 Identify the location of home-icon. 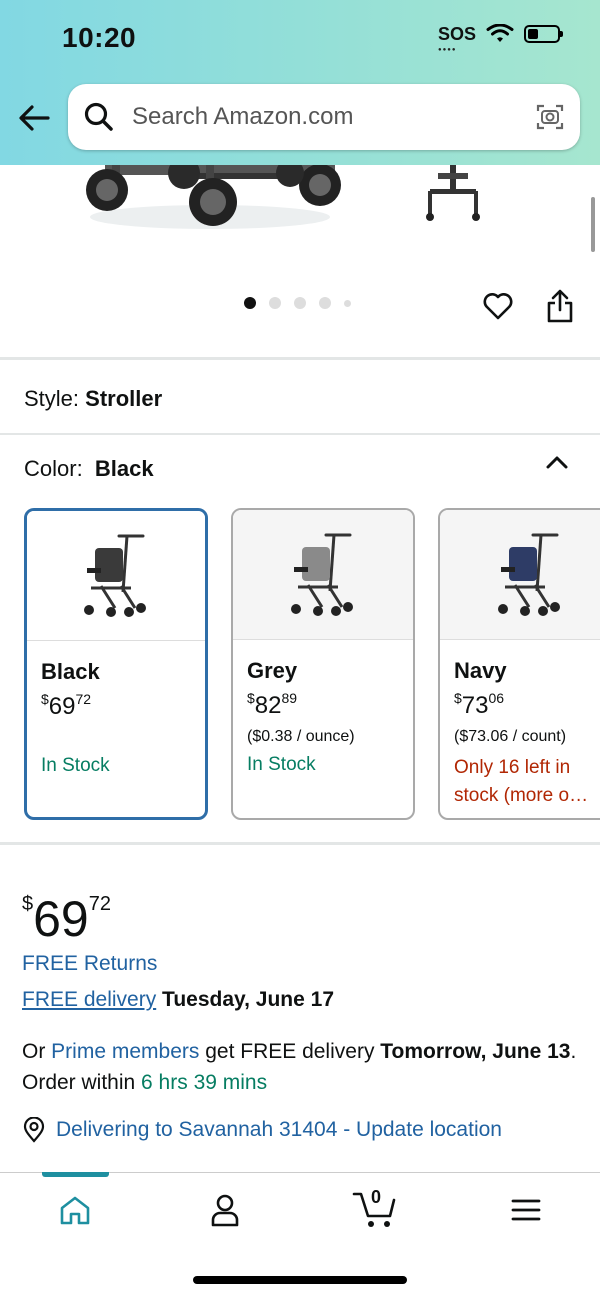
(75, 1210).